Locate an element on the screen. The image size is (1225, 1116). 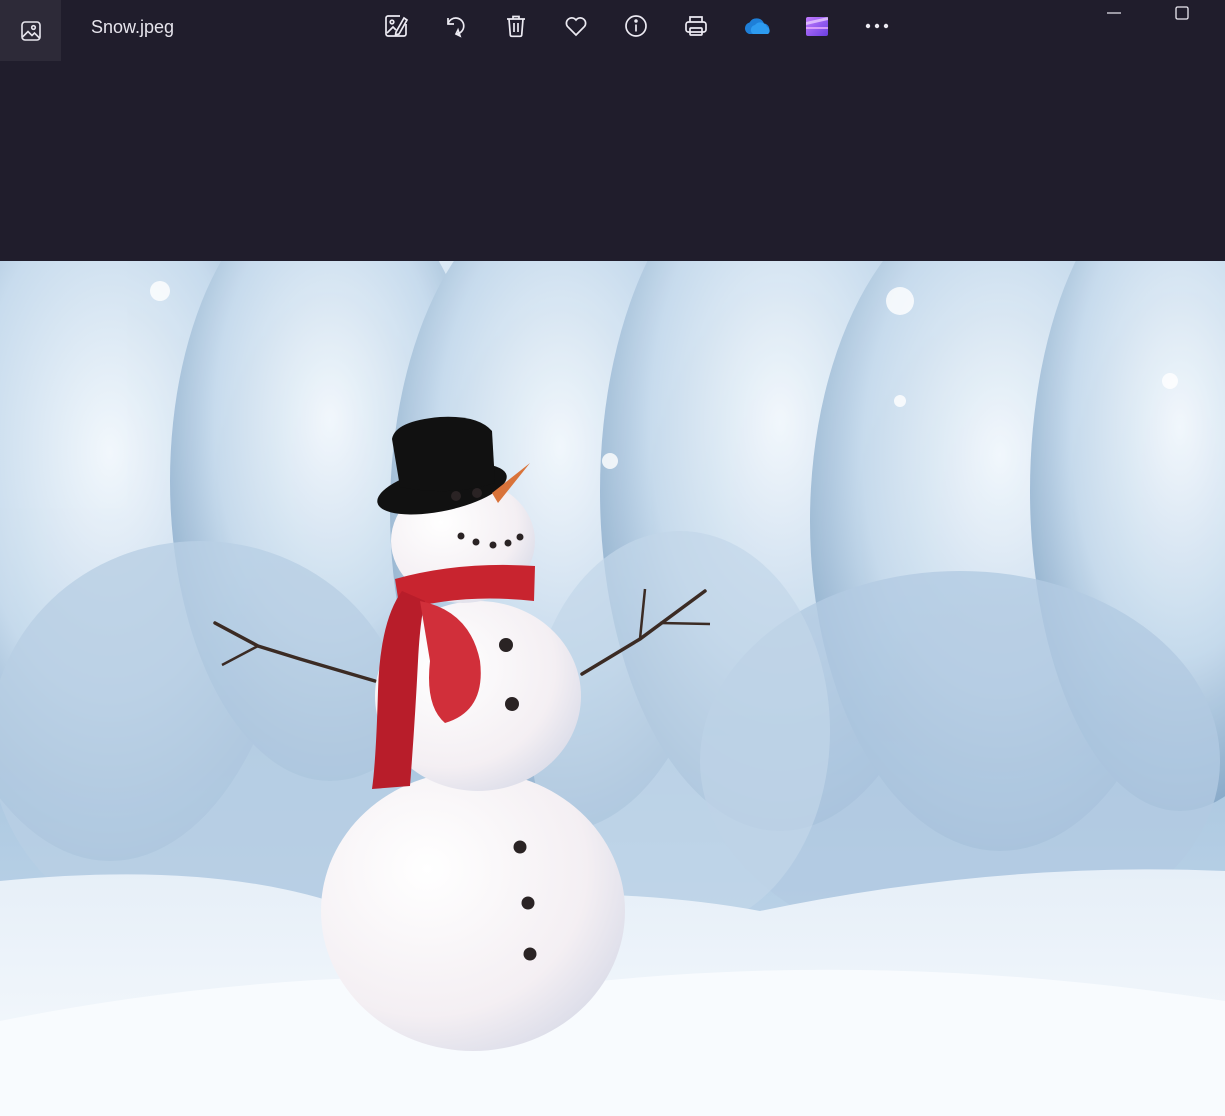
more-options-icon is located at coordinates (877, 26).